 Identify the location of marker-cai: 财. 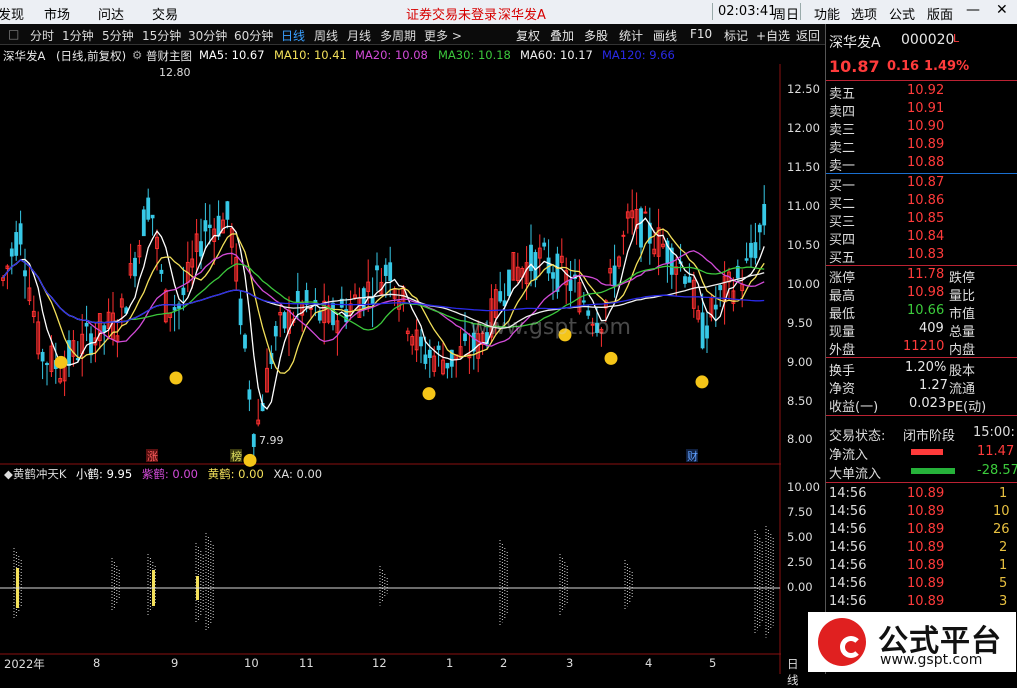
(692, 456).